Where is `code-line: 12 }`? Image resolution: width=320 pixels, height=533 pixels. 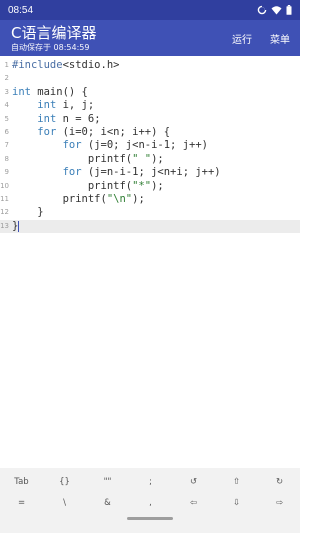 code-line: 12 } is located at coordinates (150, 212).